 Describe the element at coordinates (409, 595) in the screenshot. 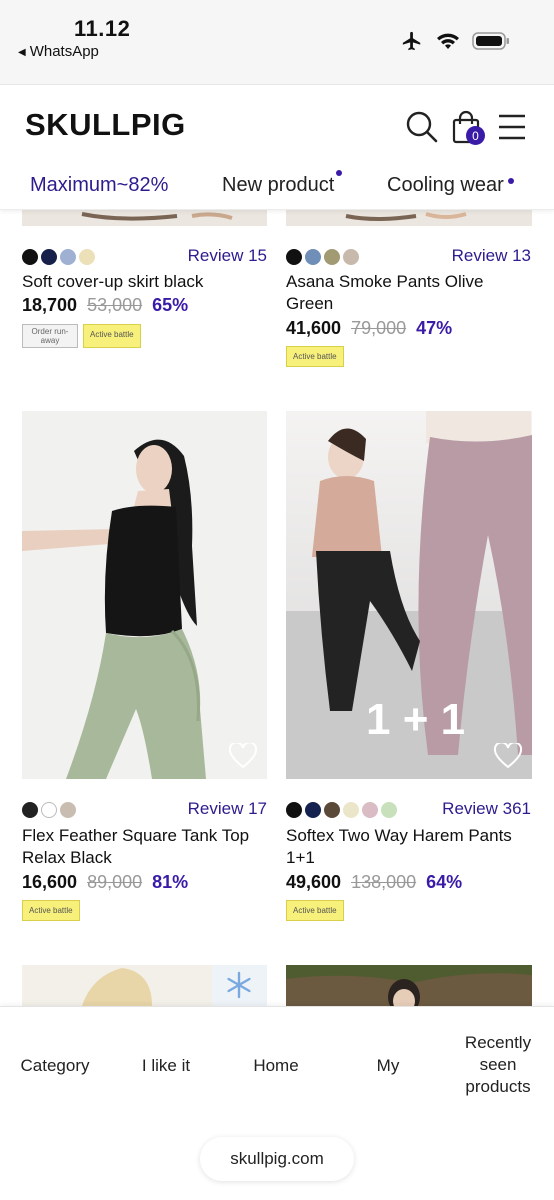

I see `product-image: 1 + 1` at that location.